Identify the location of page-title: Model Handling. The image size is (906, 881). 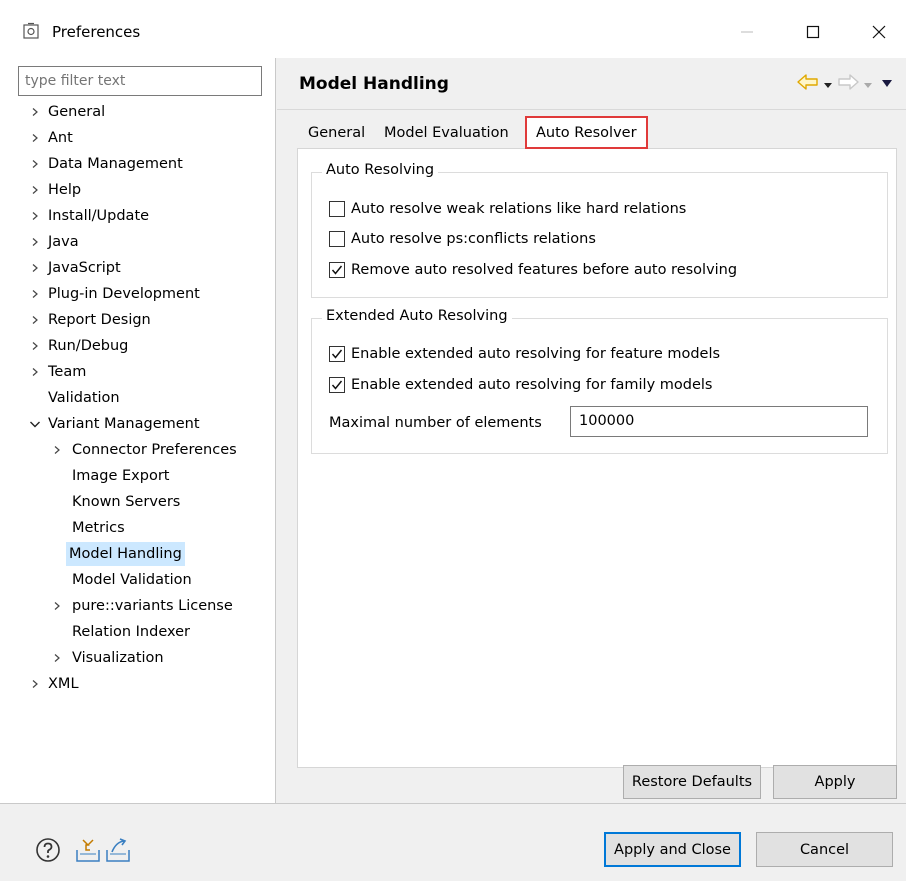
(374, 84).